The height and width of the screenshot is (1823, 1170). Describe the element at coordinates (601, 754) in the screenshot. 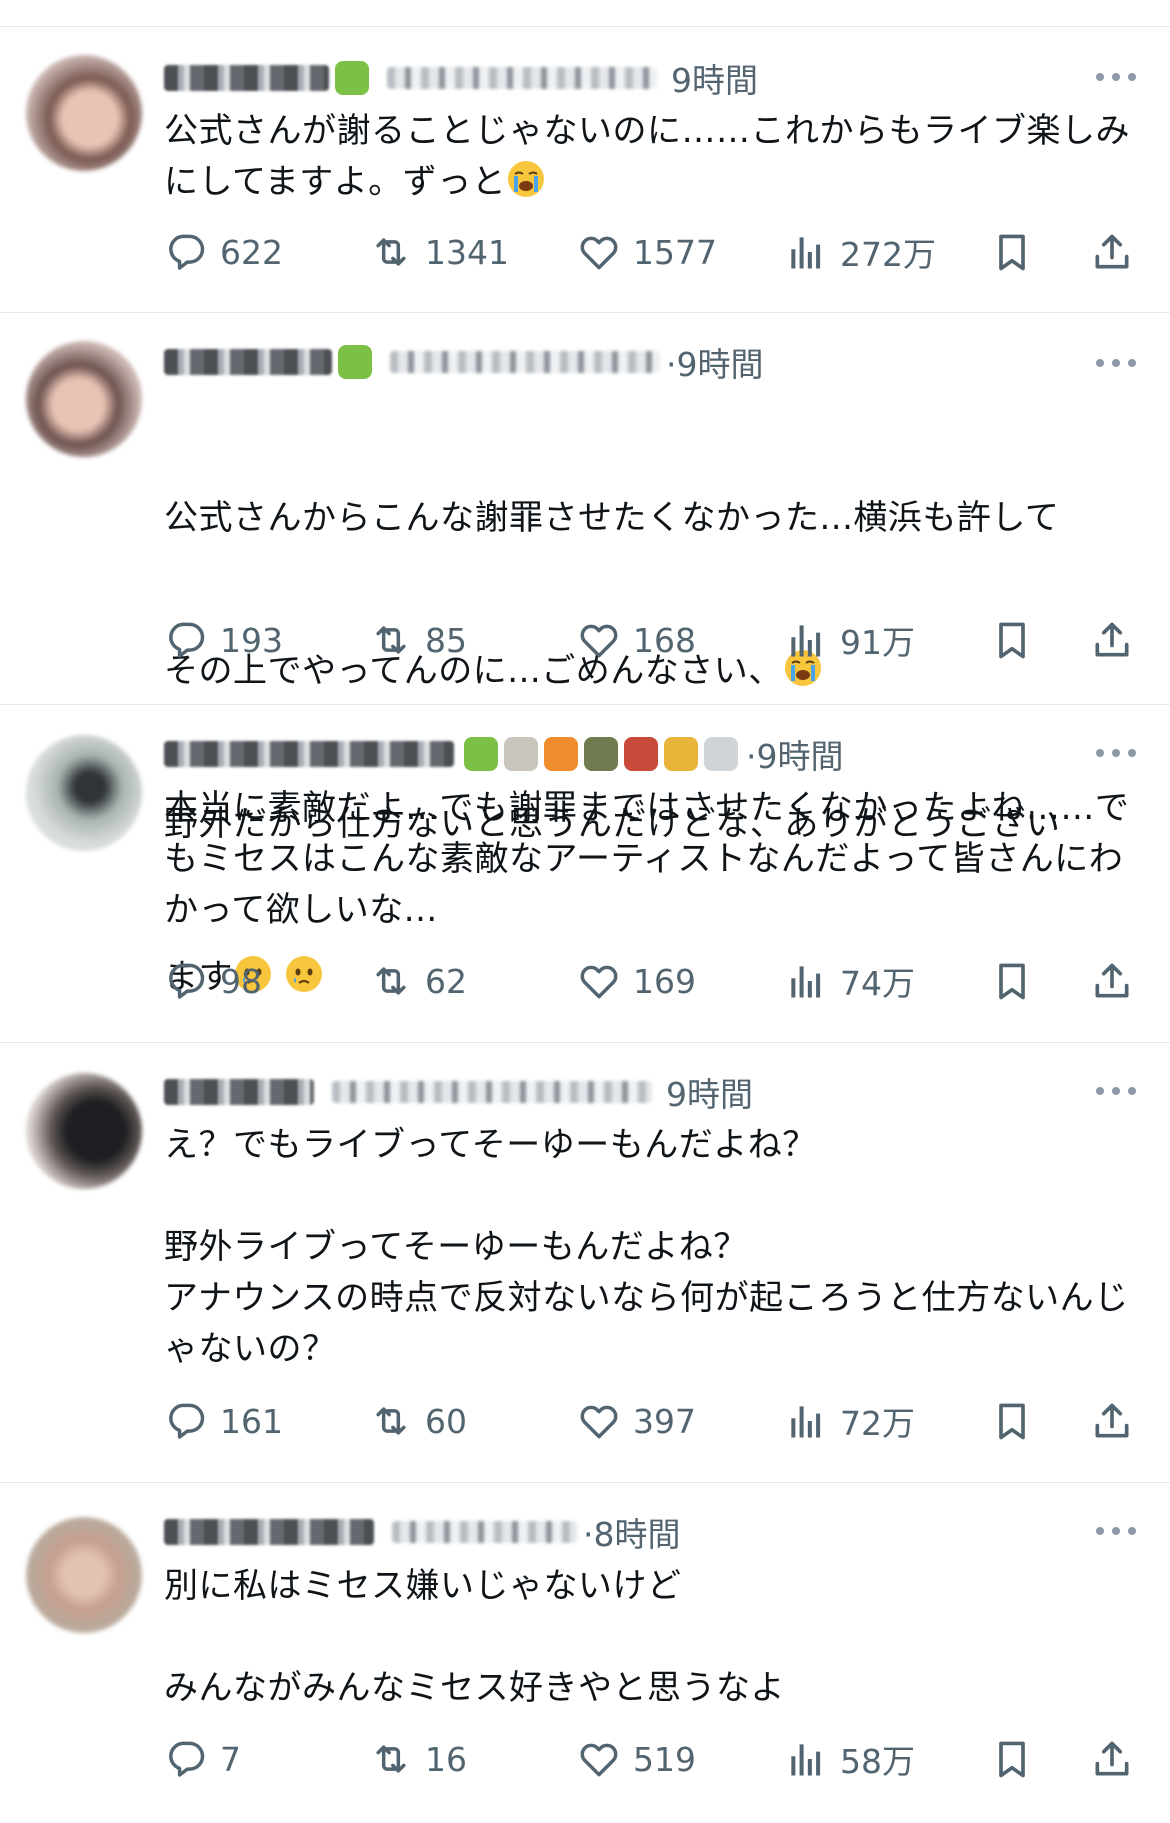

I see `mountain-emoji` at that location.